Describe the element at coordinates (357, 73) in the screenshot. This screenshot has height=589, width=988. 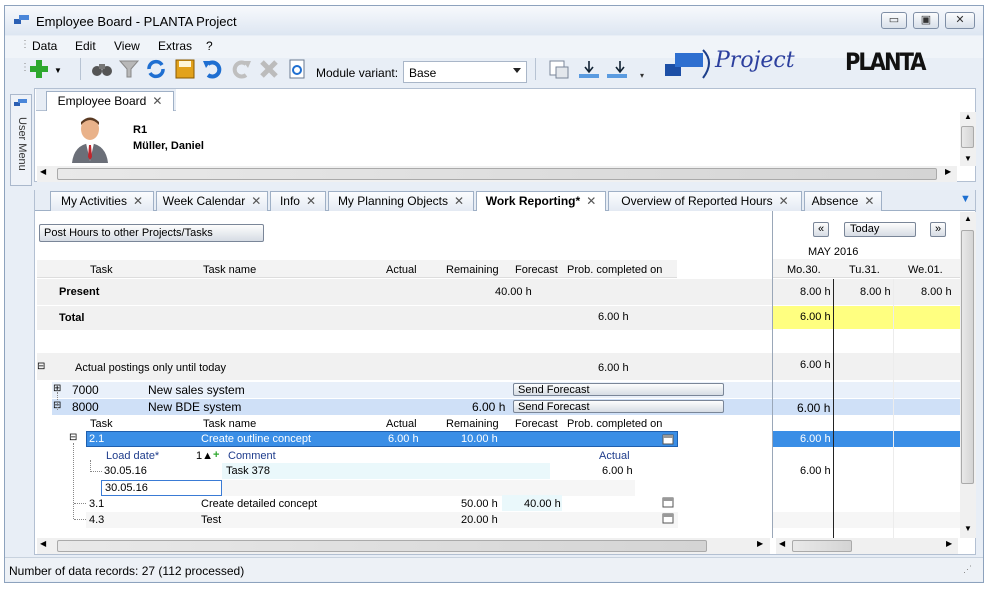
I see `module-variant-label: Module variant:` at that location.